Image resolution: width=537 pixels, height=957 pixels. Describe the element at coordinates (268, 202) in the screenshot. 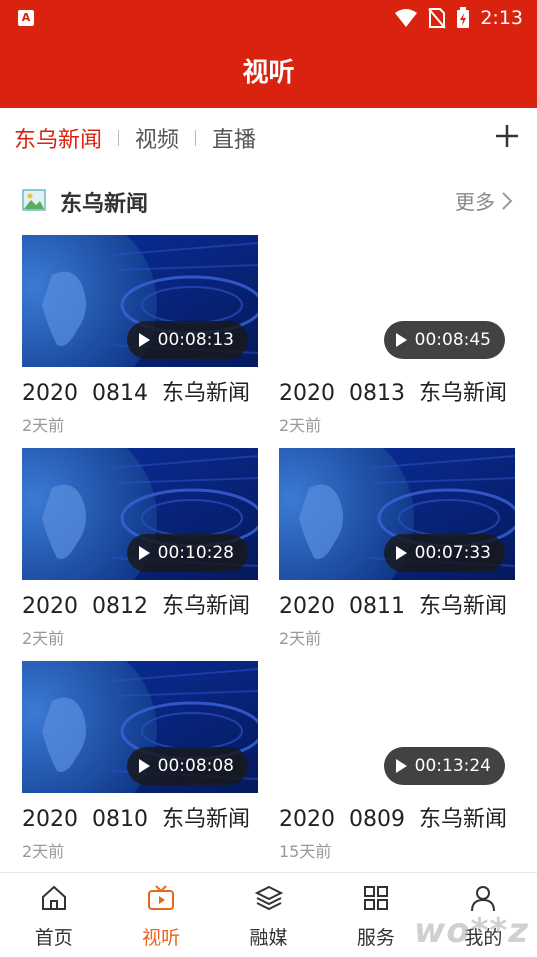

I see `section-header: 东乌新闻 更多` at that location.